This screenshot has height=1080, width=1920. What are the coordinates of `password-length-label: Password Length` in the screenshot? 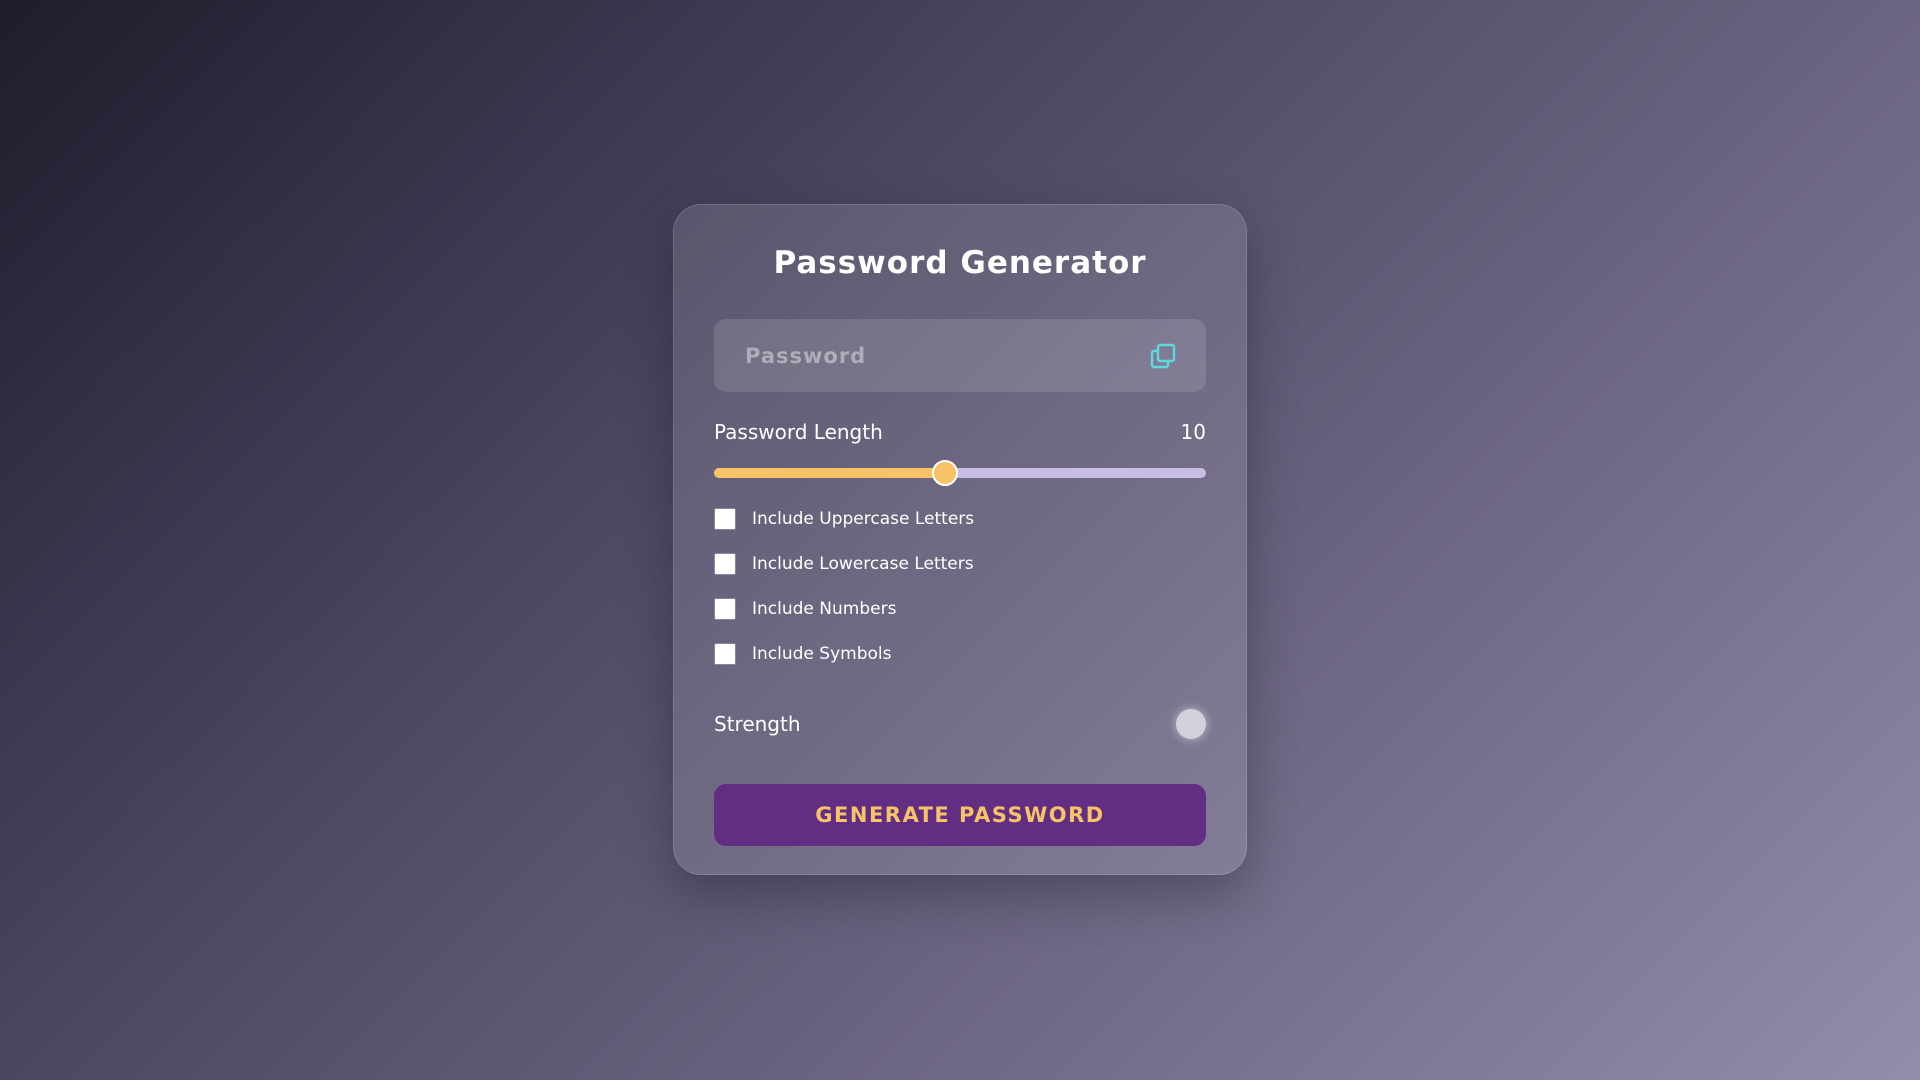 It's located at (798, 432).